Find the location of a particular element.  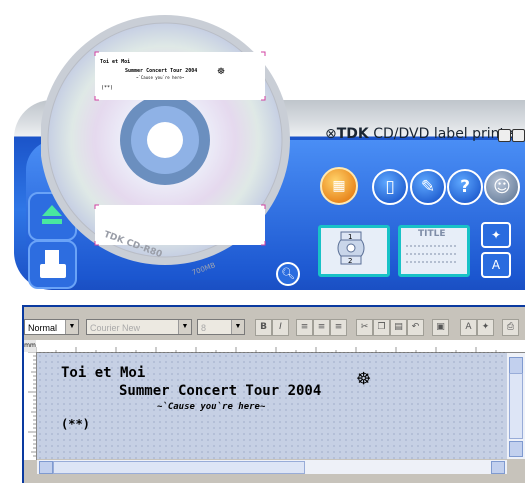

align-right-icon: ≡ is located at coordinates (338, 327).